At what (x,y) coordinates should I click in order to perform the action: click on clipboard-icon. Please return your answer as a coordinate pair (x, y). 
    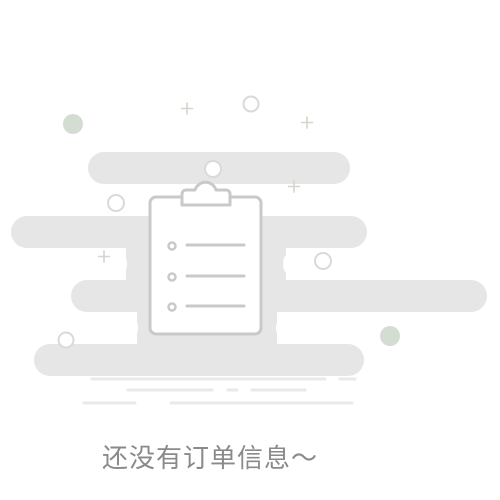
    Looking at the image, I should click on (205, 258).